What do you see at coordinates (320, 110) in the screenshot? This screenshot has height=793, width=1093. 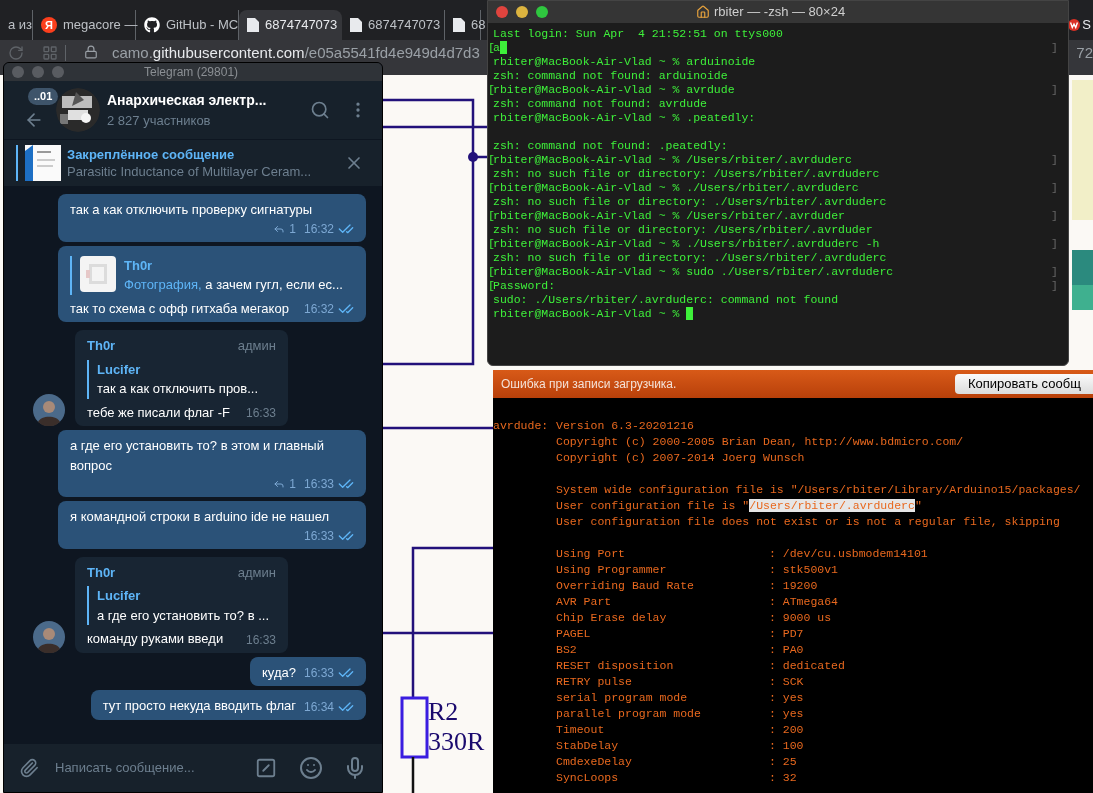 I see `search-icon` at bounding box center [320, 110].